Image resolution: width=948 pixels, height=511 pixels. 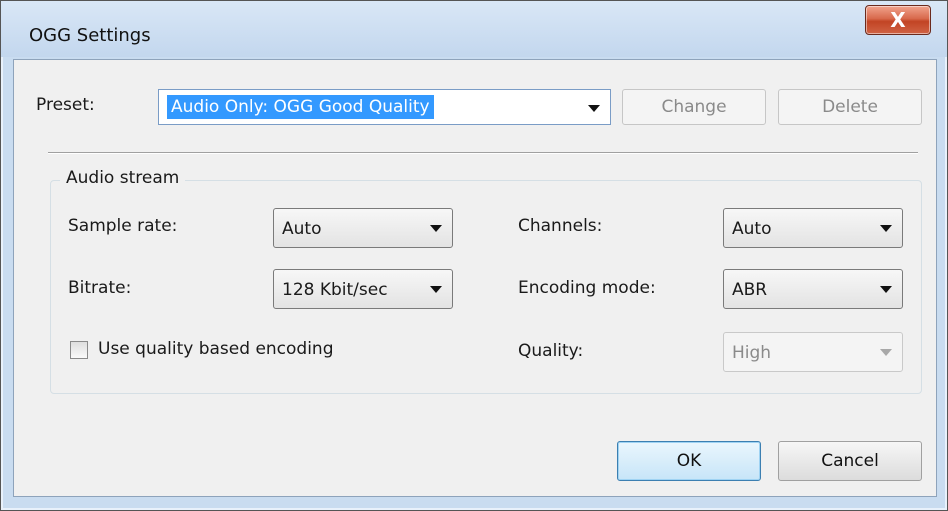 What do you see at coordinates (587, 288) in the screenshot?
I see `encoding-mode-label: Encoding mode:` at bounding box center [587, 288].